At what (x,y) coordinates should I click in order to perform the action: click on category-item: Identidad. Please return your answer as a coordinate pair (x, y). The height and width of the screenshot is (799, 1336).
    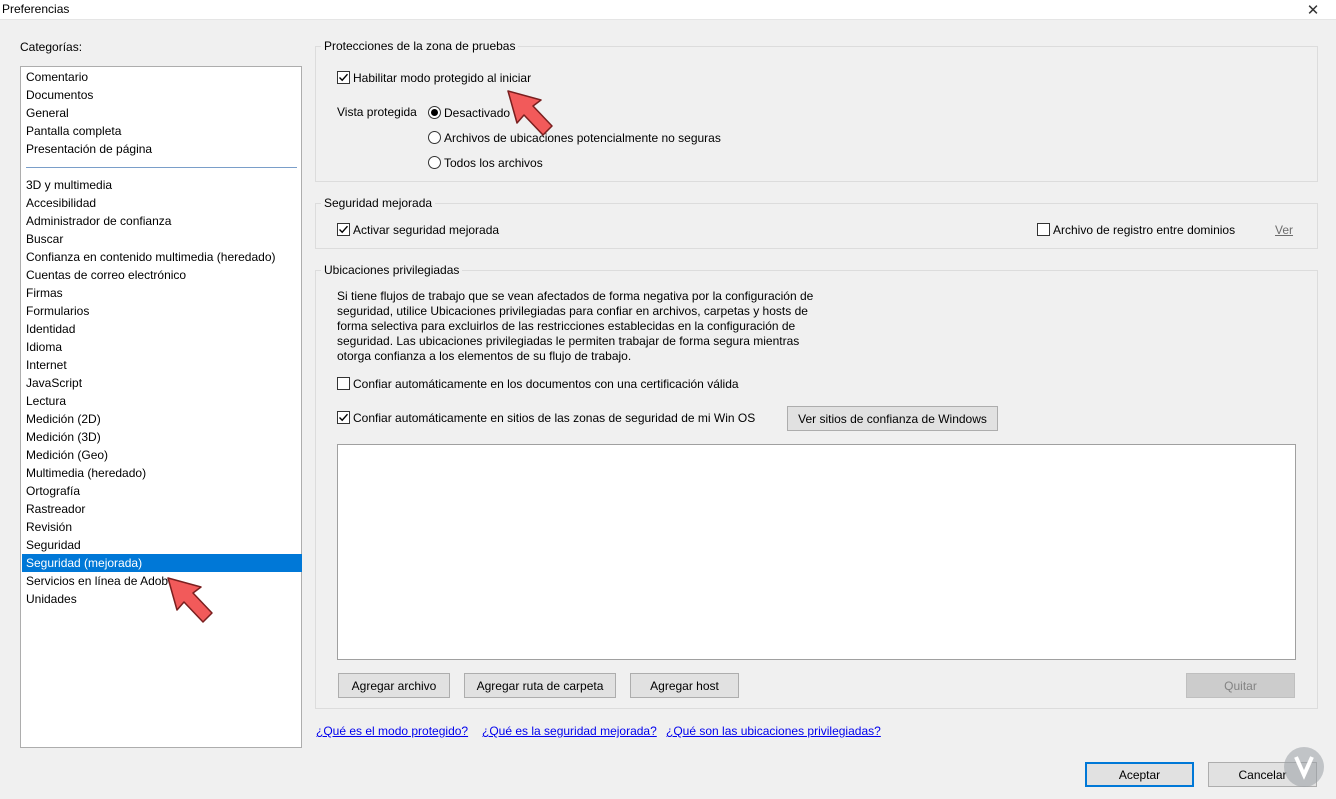
    Looking at the image, I should click on (162, 329).